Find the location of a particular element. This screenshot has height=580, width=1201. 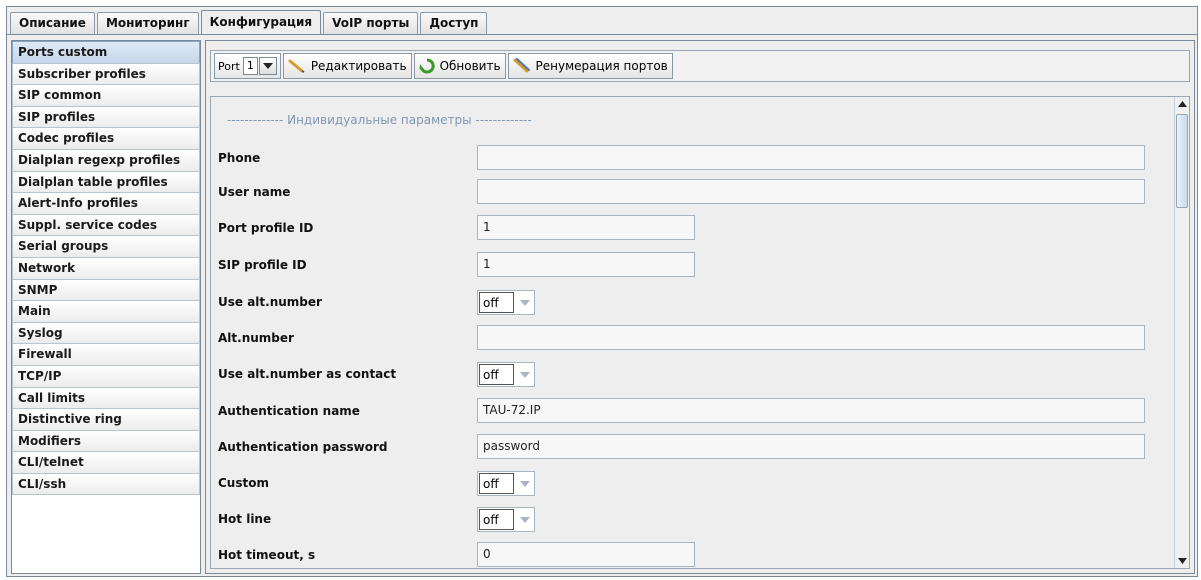

row-authentication-password: Authentication password password is located at coordinates (693, 447).